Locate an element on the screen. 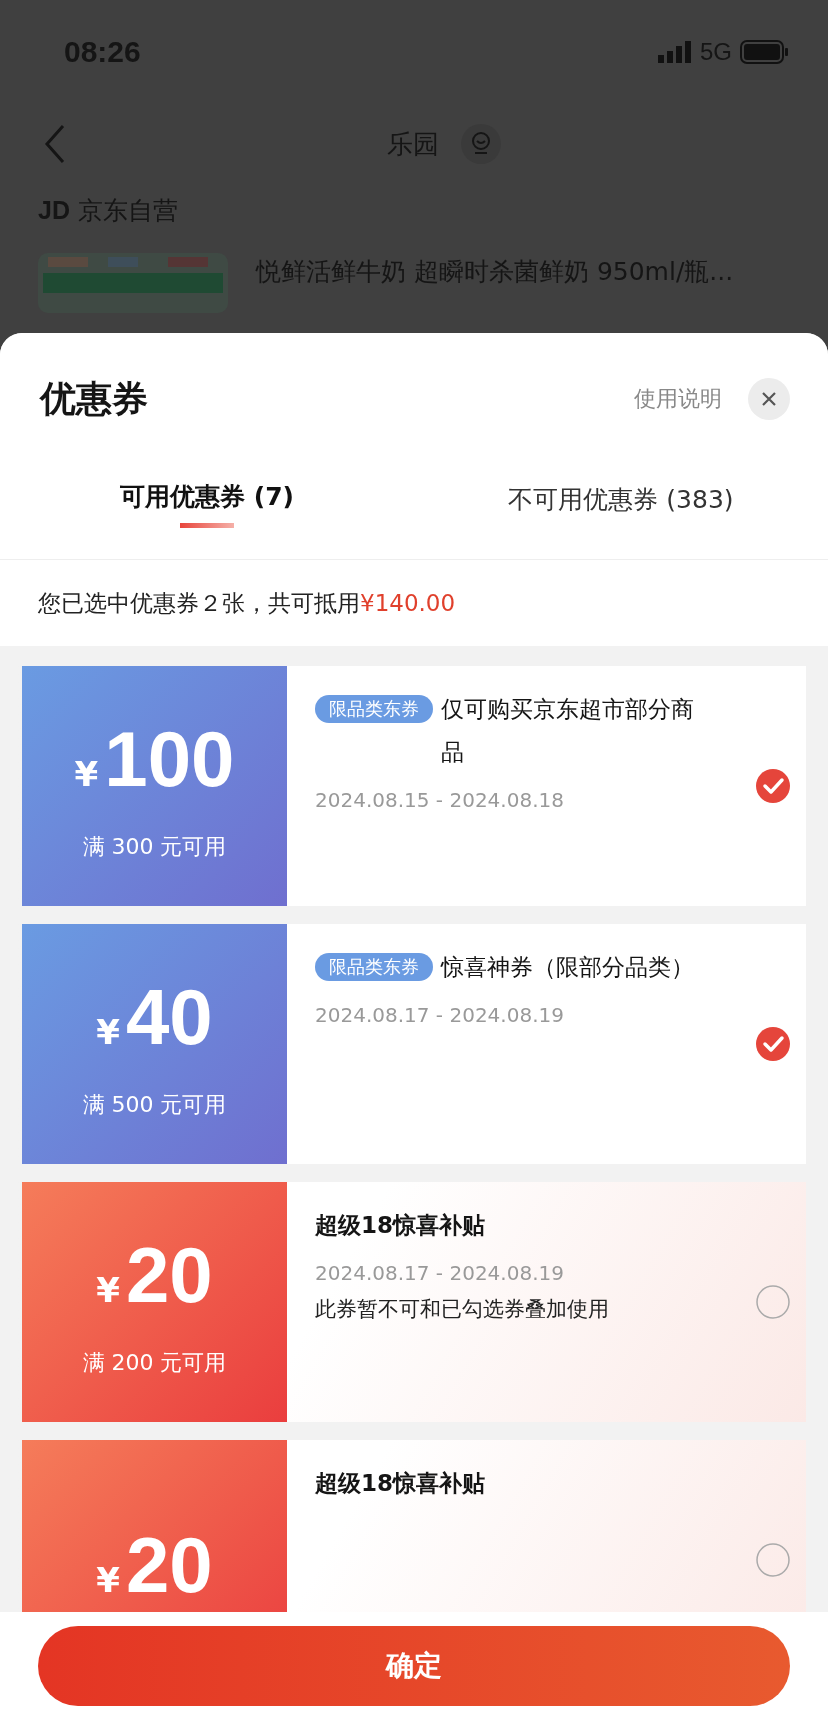 The height and width of the screenshot is (1720, 828). help-link: 使用说明 is located at coordinates (678, 399).